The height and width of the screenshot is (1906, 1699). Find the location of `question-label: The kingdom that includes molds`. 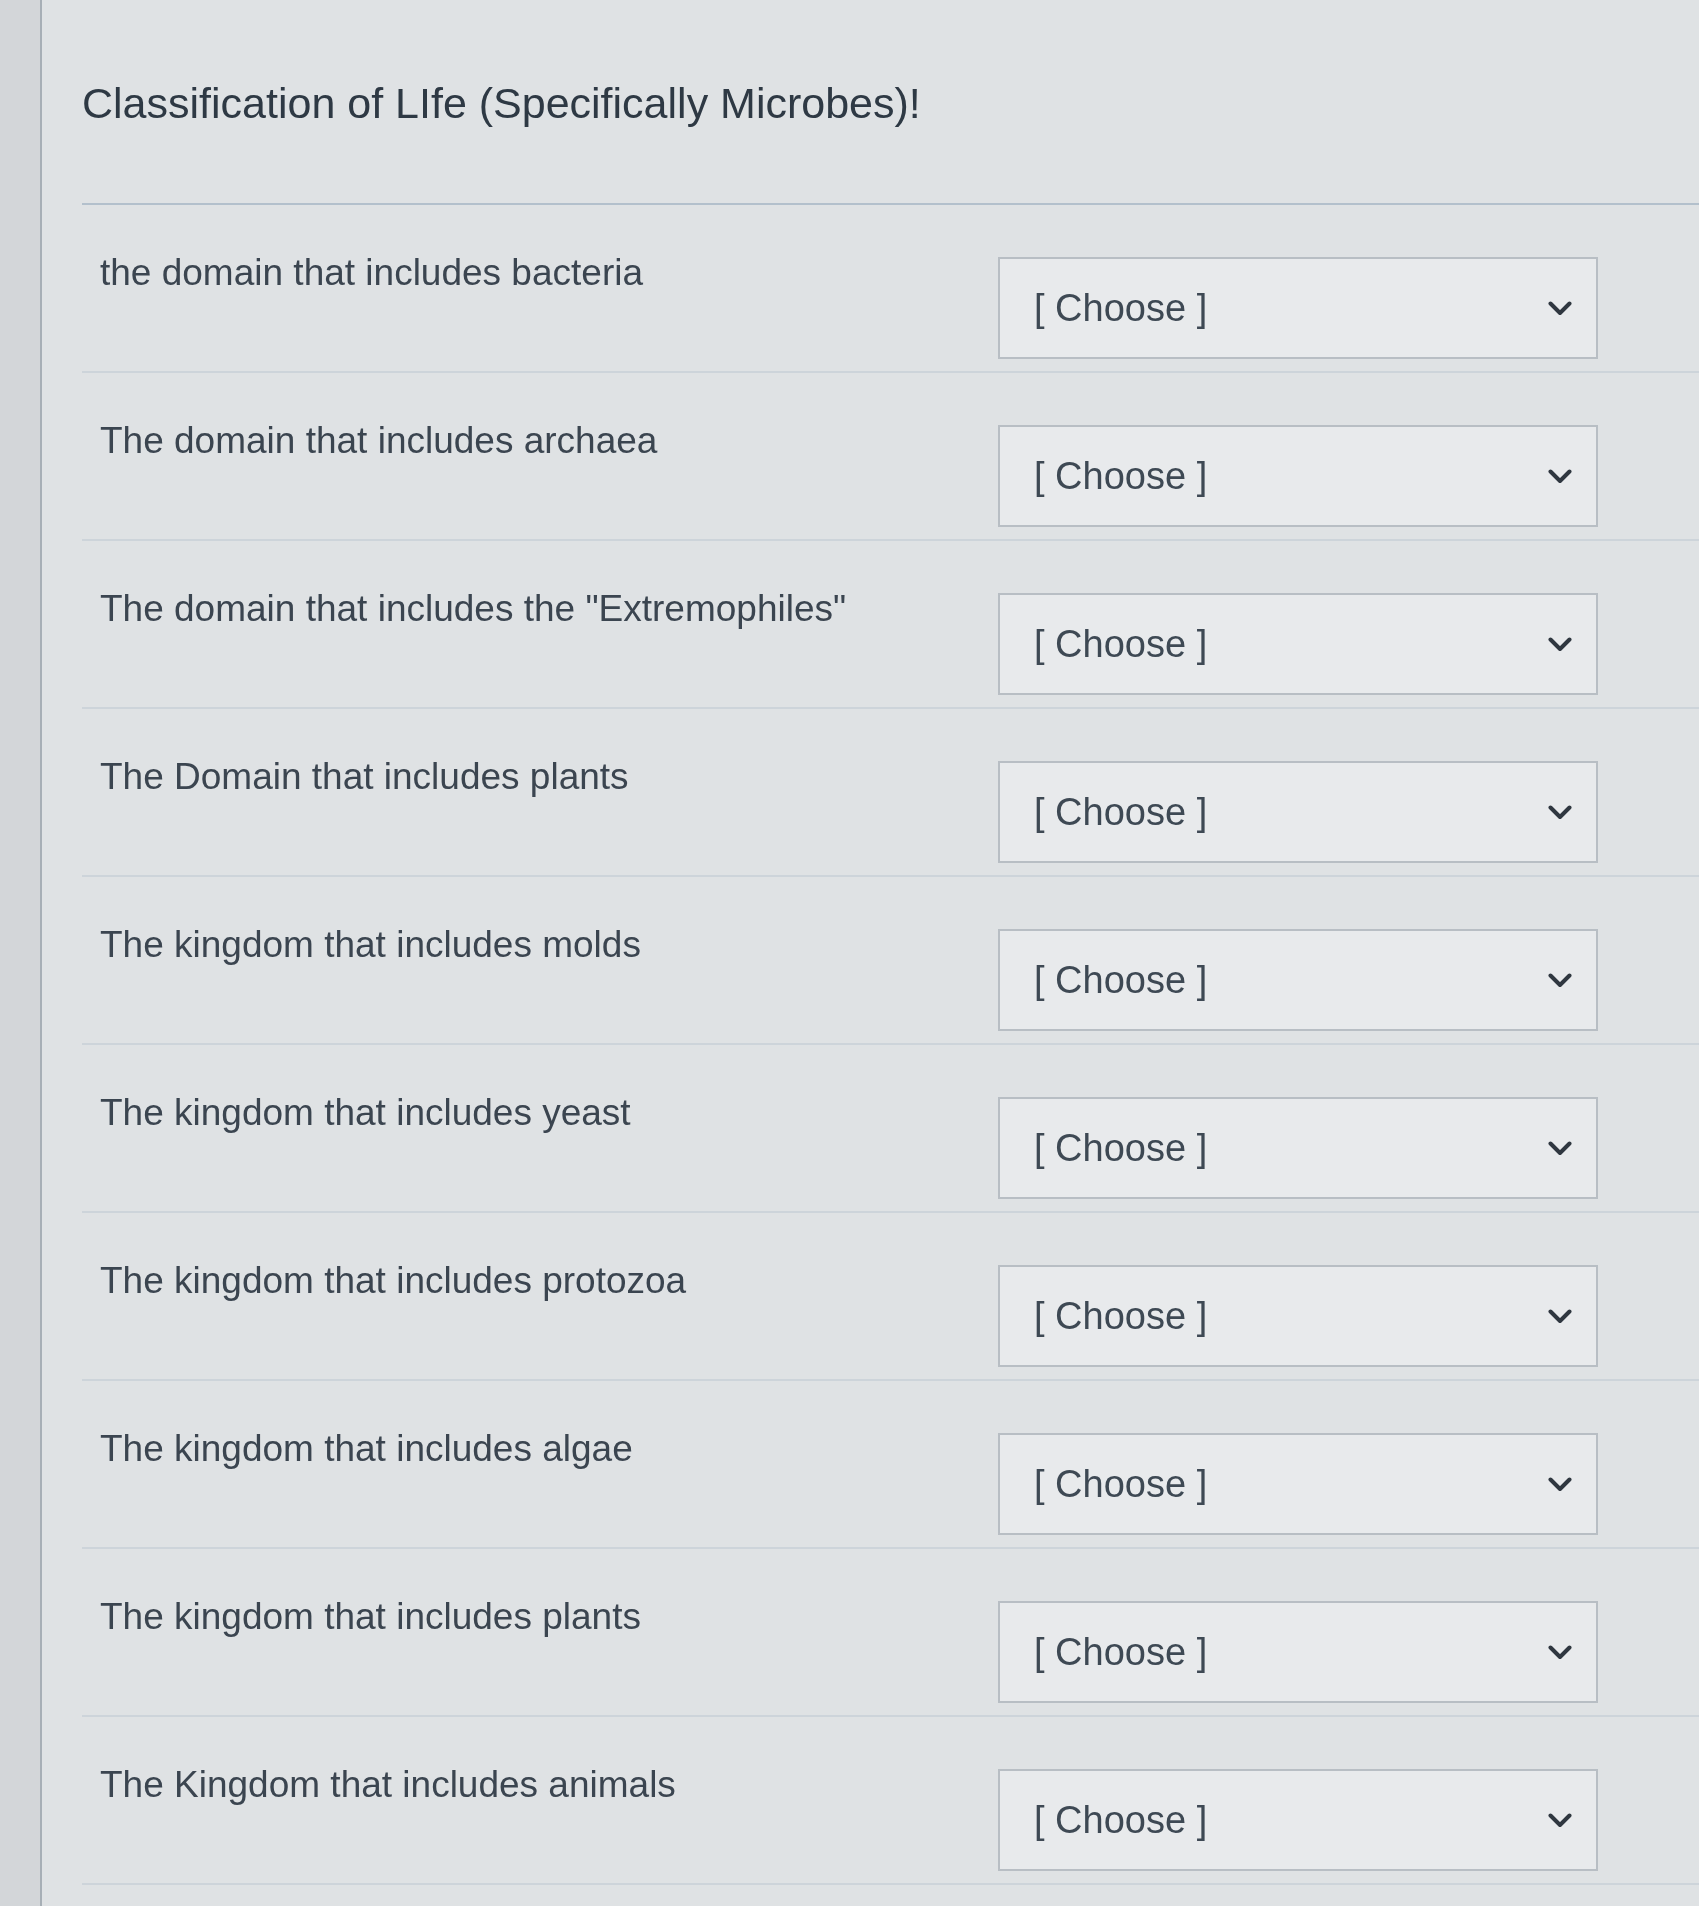

question-label: The kingdom that includes molds is located at coordinates (371, 945).